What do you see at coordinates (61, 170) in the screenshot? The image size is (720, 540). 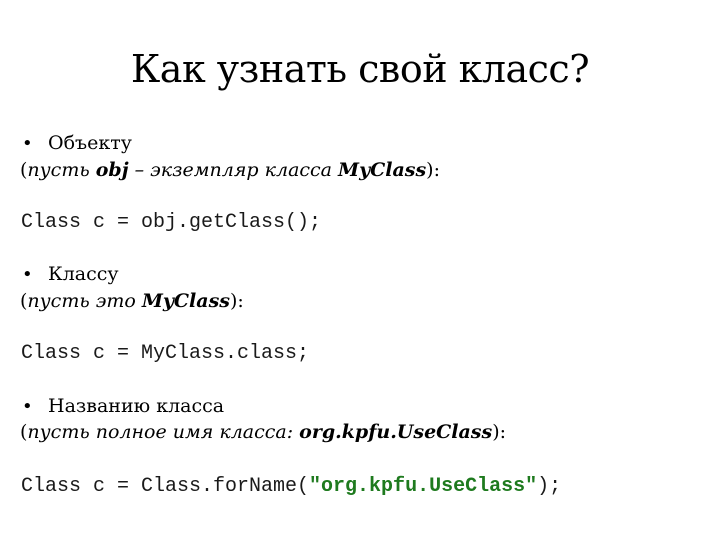 I see `note-text: пусть` at bounding box center [61, 170].